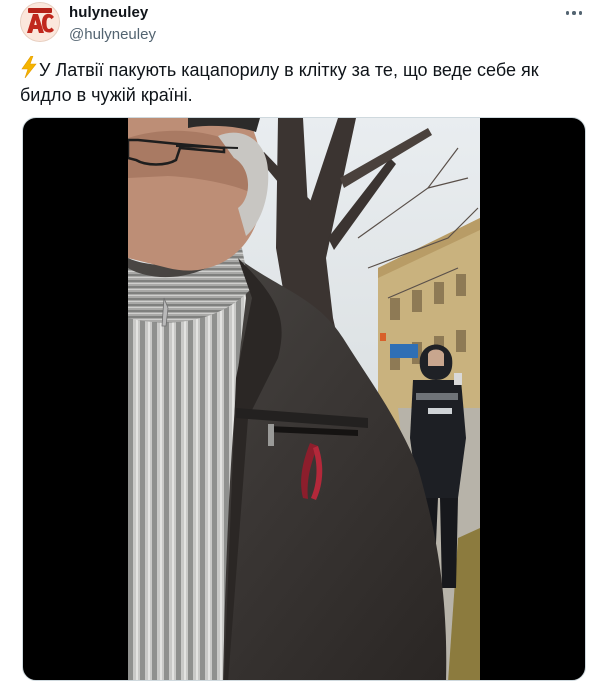 The image size is (597, 694). I want to click on more-options-button, so click(574, 13).